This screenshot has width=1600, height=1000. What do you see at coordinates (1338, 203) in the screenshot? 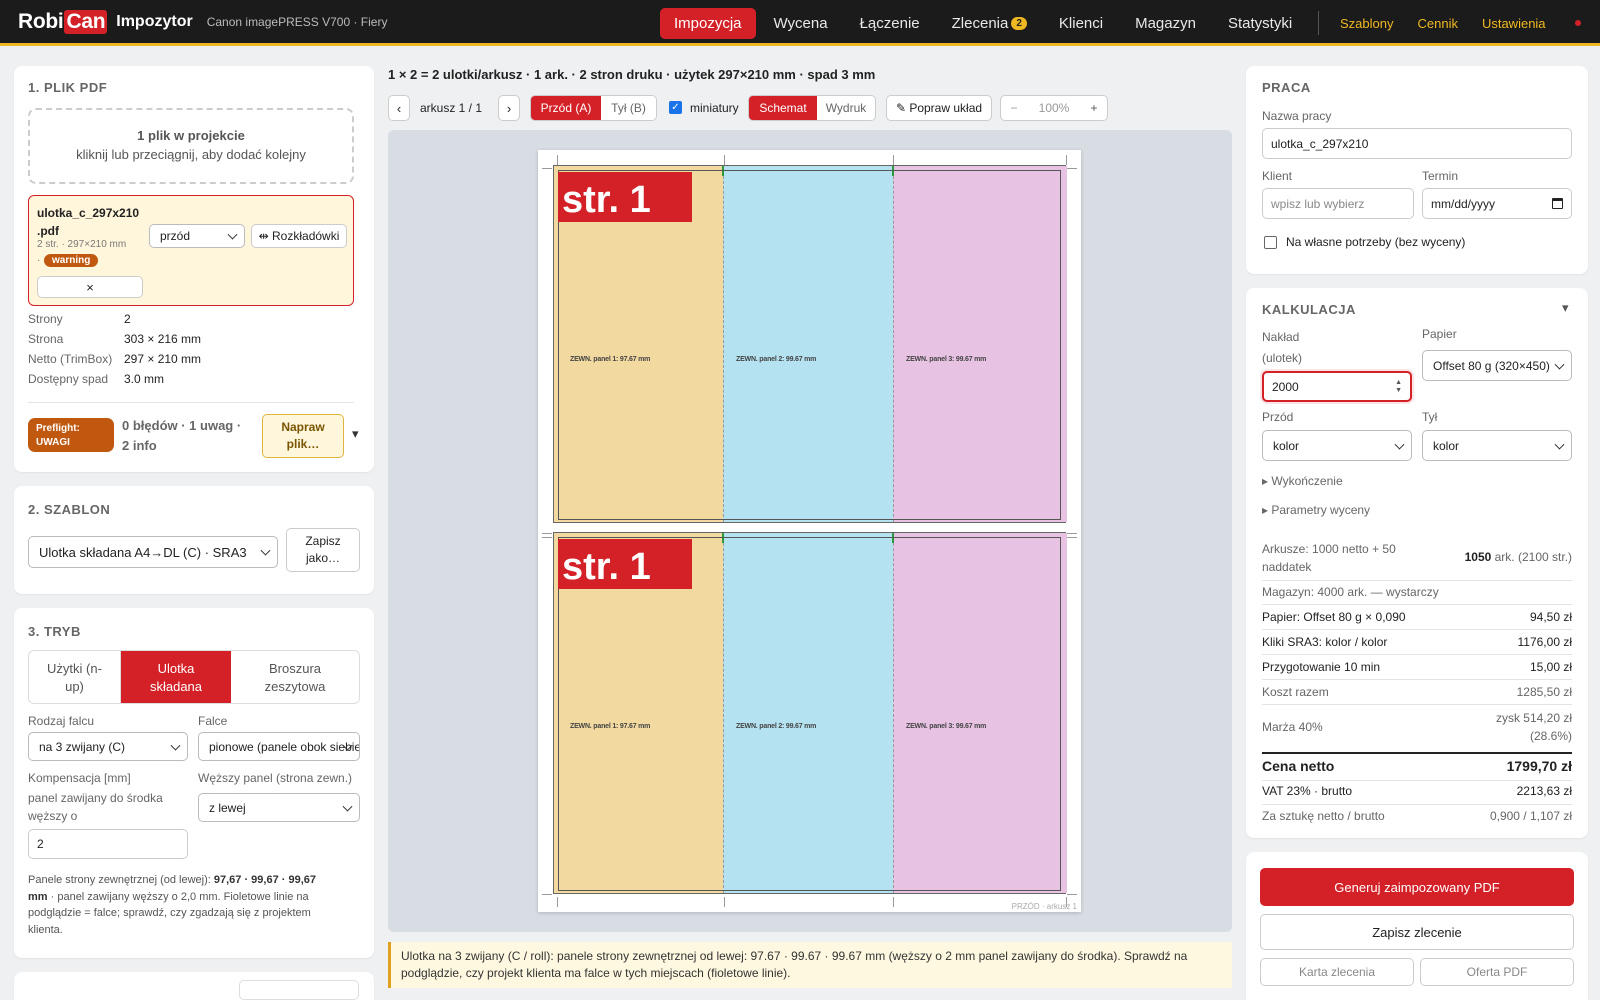
I see `client-input: wpisz lub wybierz` at bounding box center [1338, 203].